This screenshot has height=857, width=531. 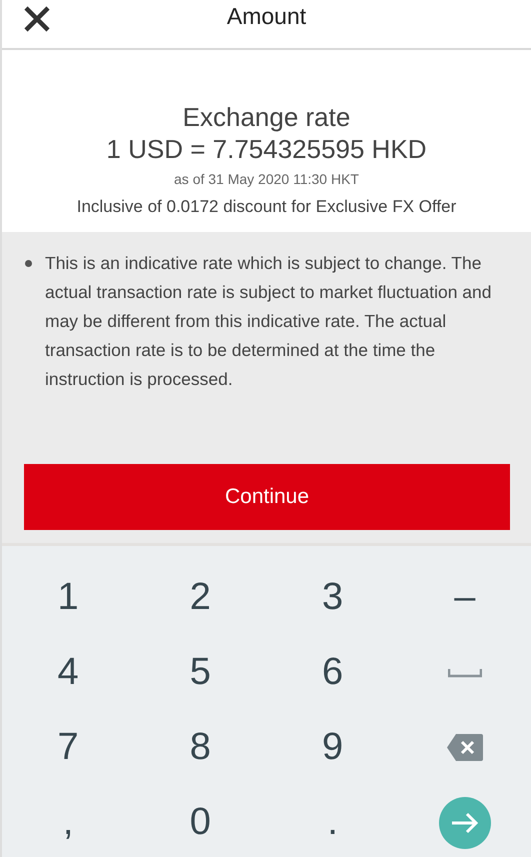 I want to click on keypad-key: 0, so click(x=200, y=822).